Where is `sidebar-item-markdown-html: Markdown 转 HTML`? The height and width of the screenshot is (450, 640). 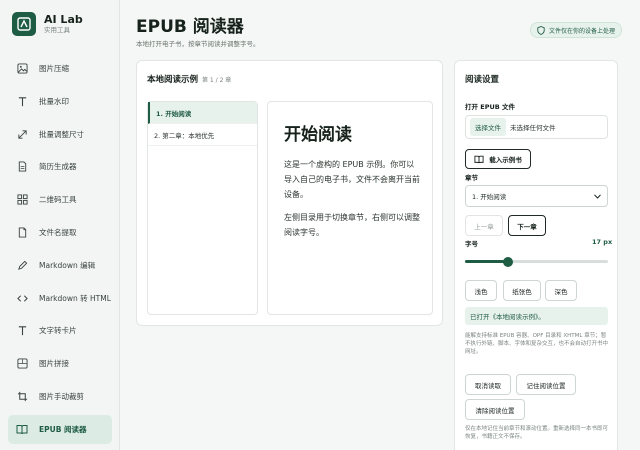
sidebar-item-markdown-html: Markdown 转 HTML is located at coordinates (60, 298).